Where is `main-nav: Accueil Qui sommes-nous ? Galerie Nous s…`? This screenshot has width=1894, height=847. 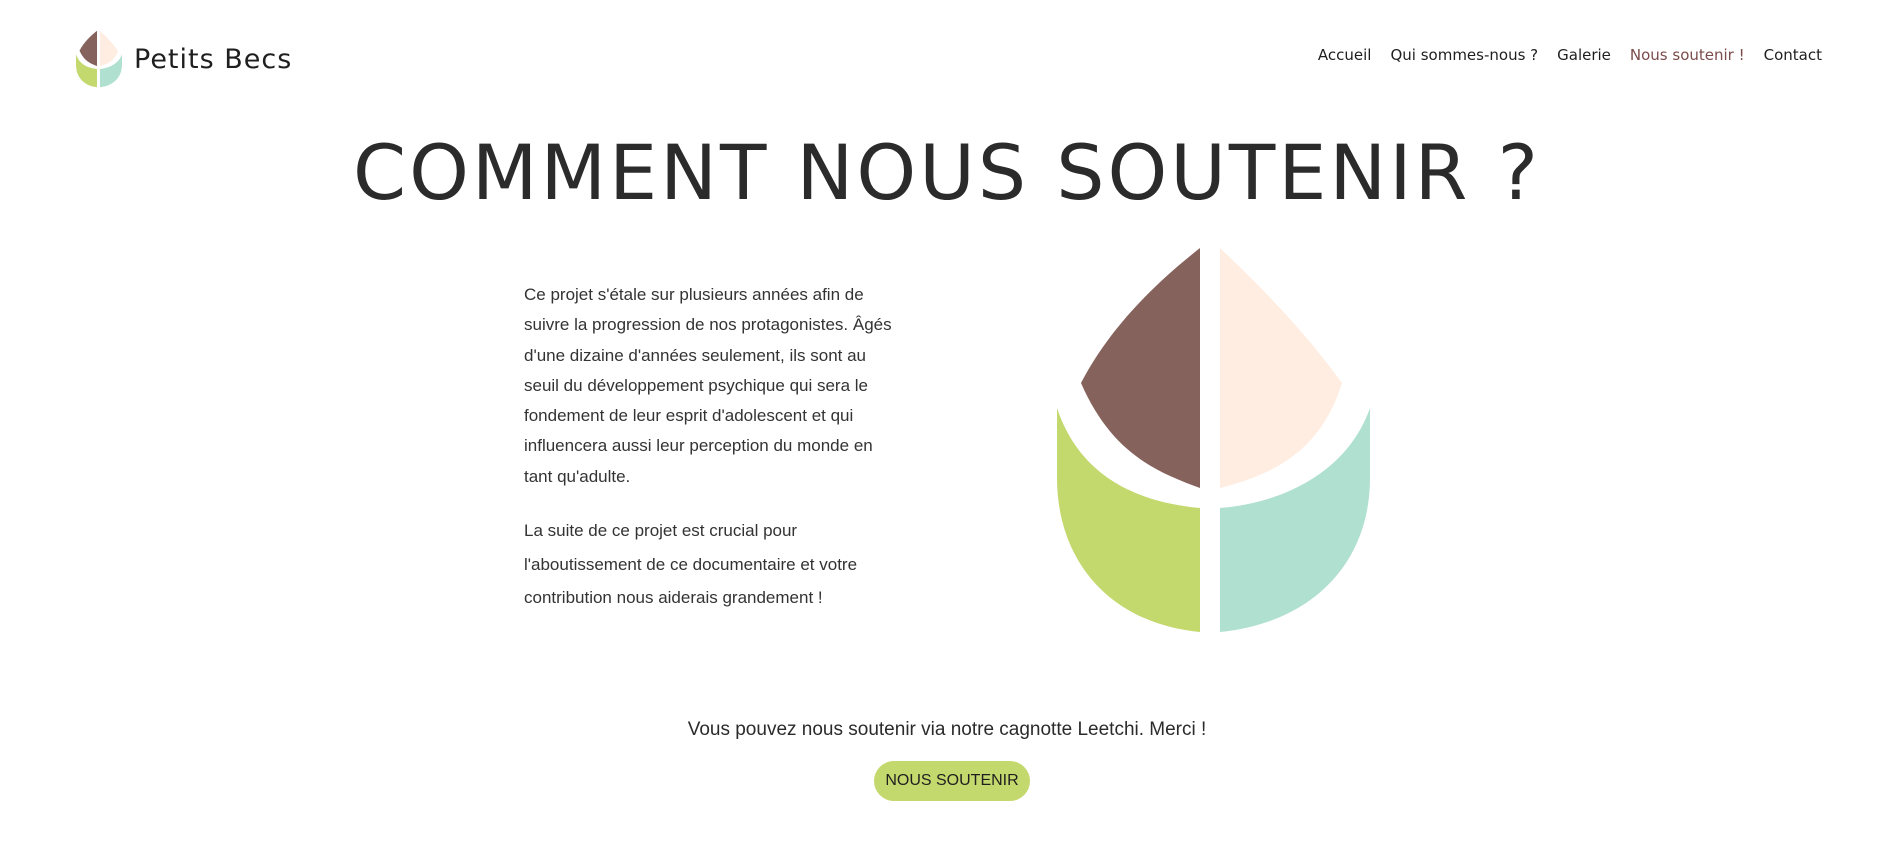
main-nav: Accueil Qui sommes-nous ? Galerie Nous s… is located at coordinates (1570, 55).